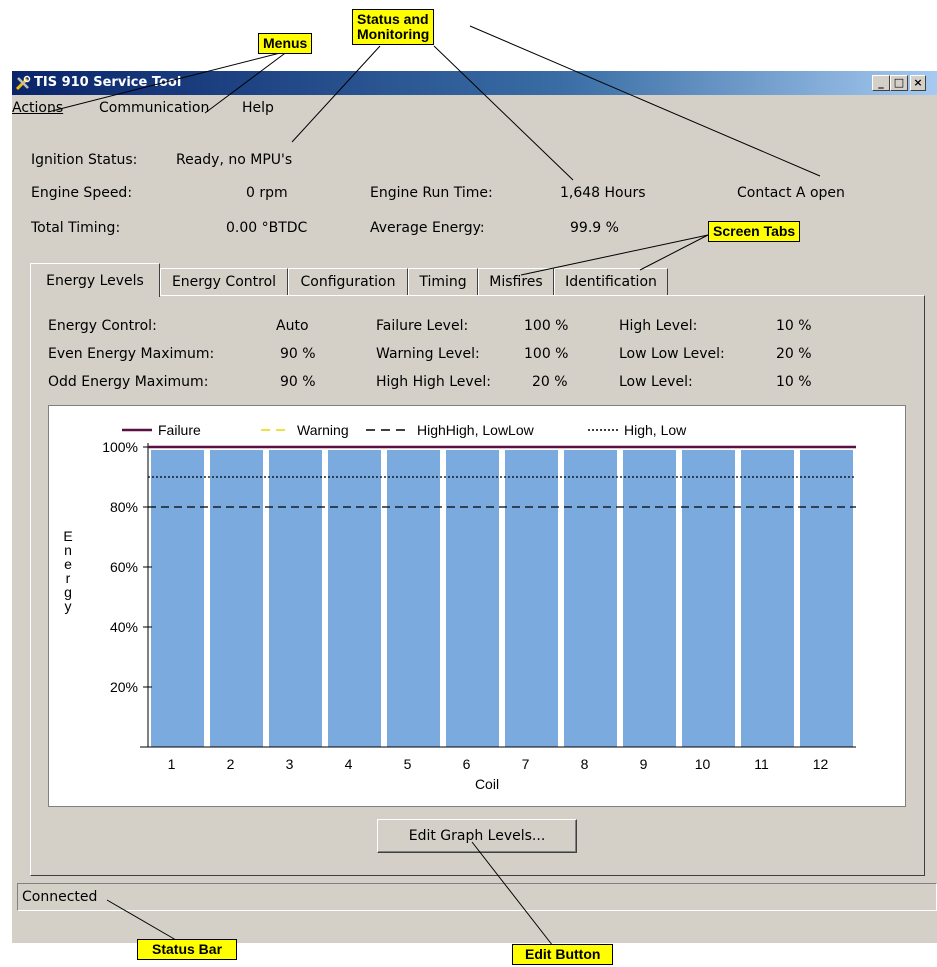 The image size is (937, 967). Describe the element at coordinates (881, 83) in the screenshot. I see `minimize-button: _` at that location.